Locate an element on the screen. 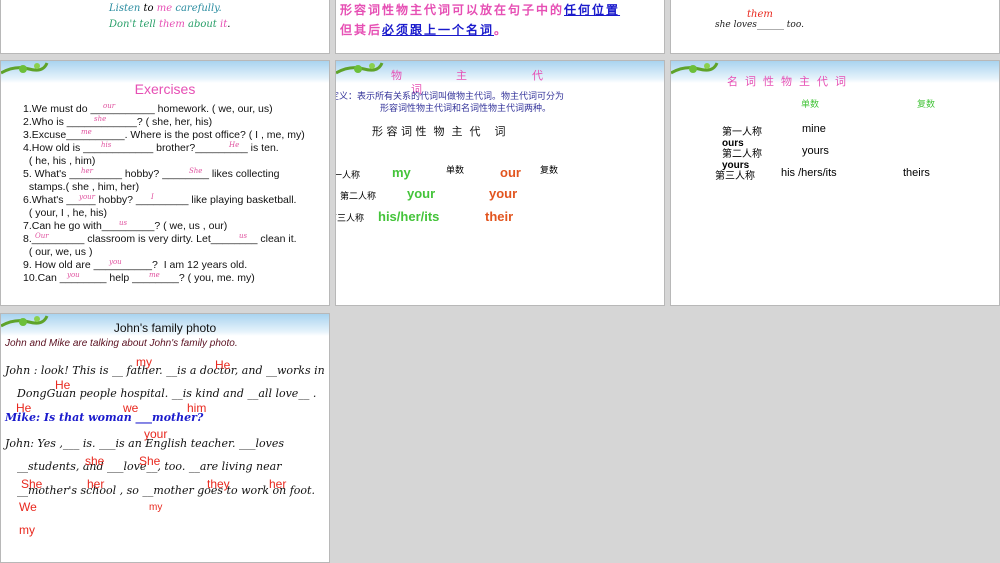 This screenshot has height=563, width=1000. slide2-line2: 但其后必须跟上一个名词。 is located at coordinates (424, 29).